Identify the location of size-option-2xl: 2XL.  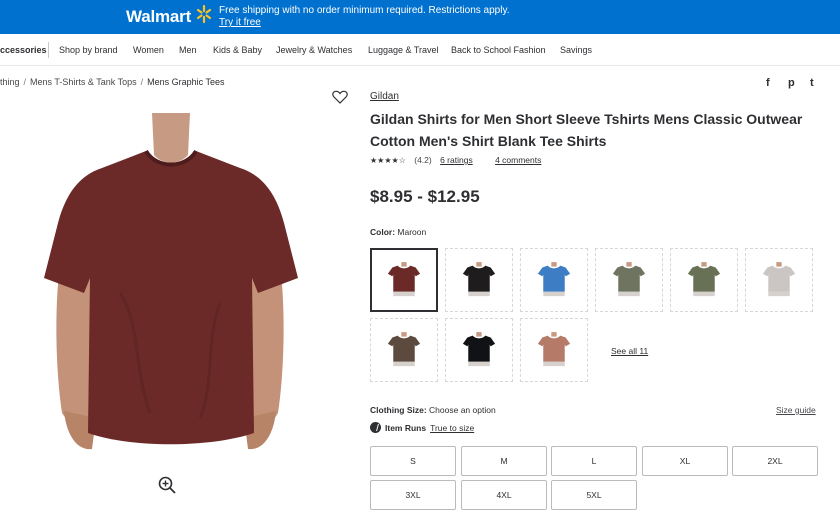
(775, 461).